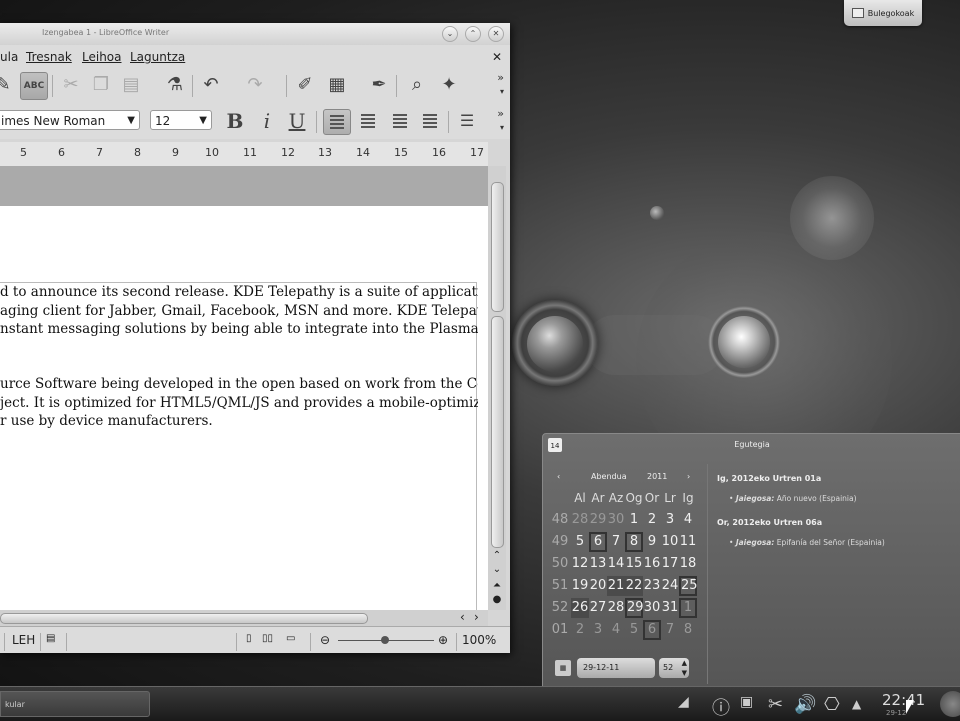 The width and height of the screenshot is (960, 721). Describe the element at coordinates (449, 85) in the screenshot. I see `navigator-icon: ✦` at that location.